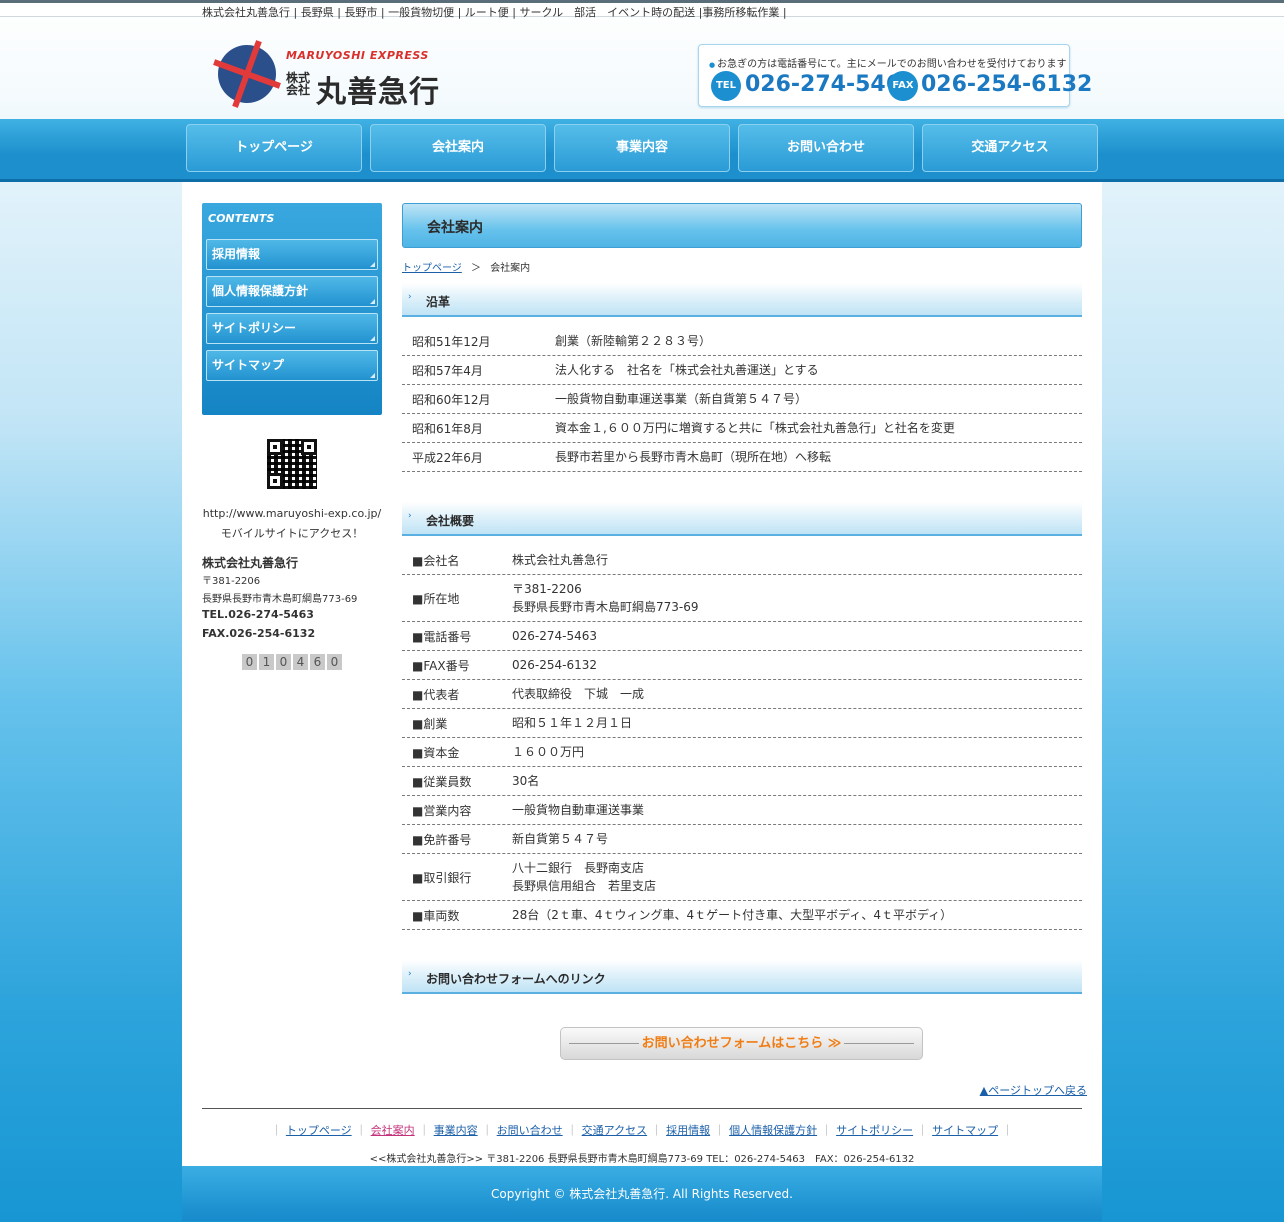  What do you see at coordinates (456, 1130) in the screenshot?
I see `footer-link-business: 事業内容` at bounding box center [456, 1130].